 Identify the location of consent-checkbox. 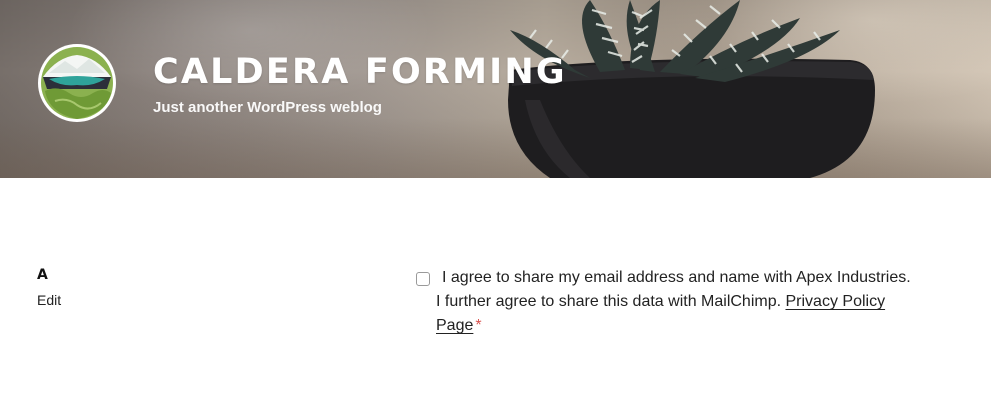
(423, 279).